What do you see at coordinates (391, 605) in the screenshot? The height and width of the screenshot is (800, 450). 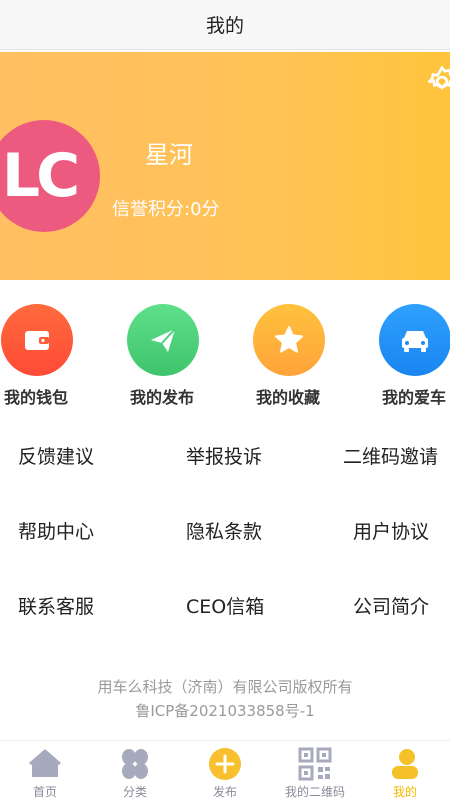 I see `menu-company-intro: 公司简介` at bounding box center [391, 605].